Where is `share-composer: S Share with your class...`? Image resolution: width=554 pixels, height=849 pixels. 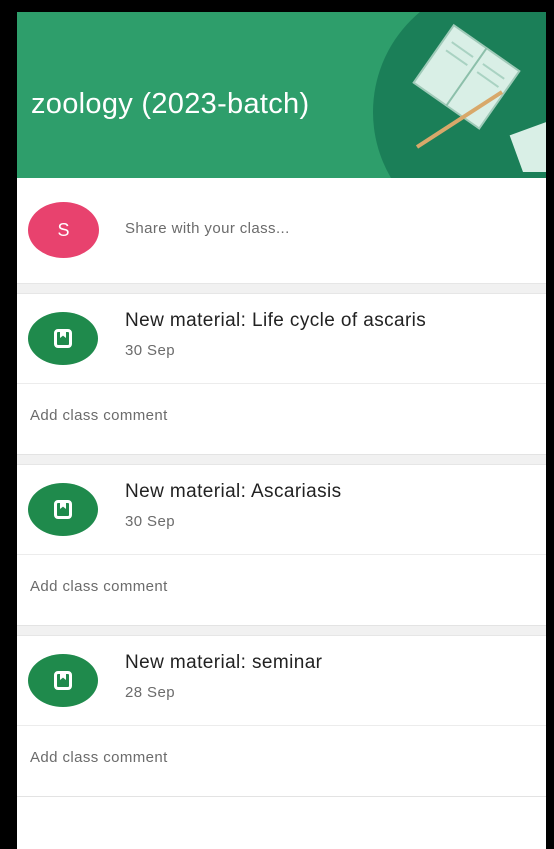
share-composer: S Share with your class... is located at coordinates (281, 231).